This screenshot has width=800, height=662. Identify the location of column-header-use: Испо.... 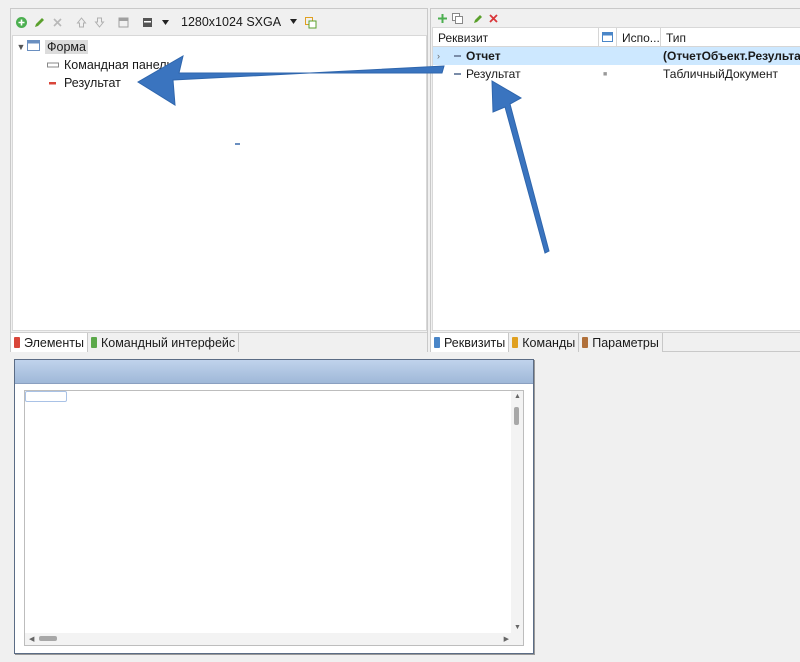
(639, 37).